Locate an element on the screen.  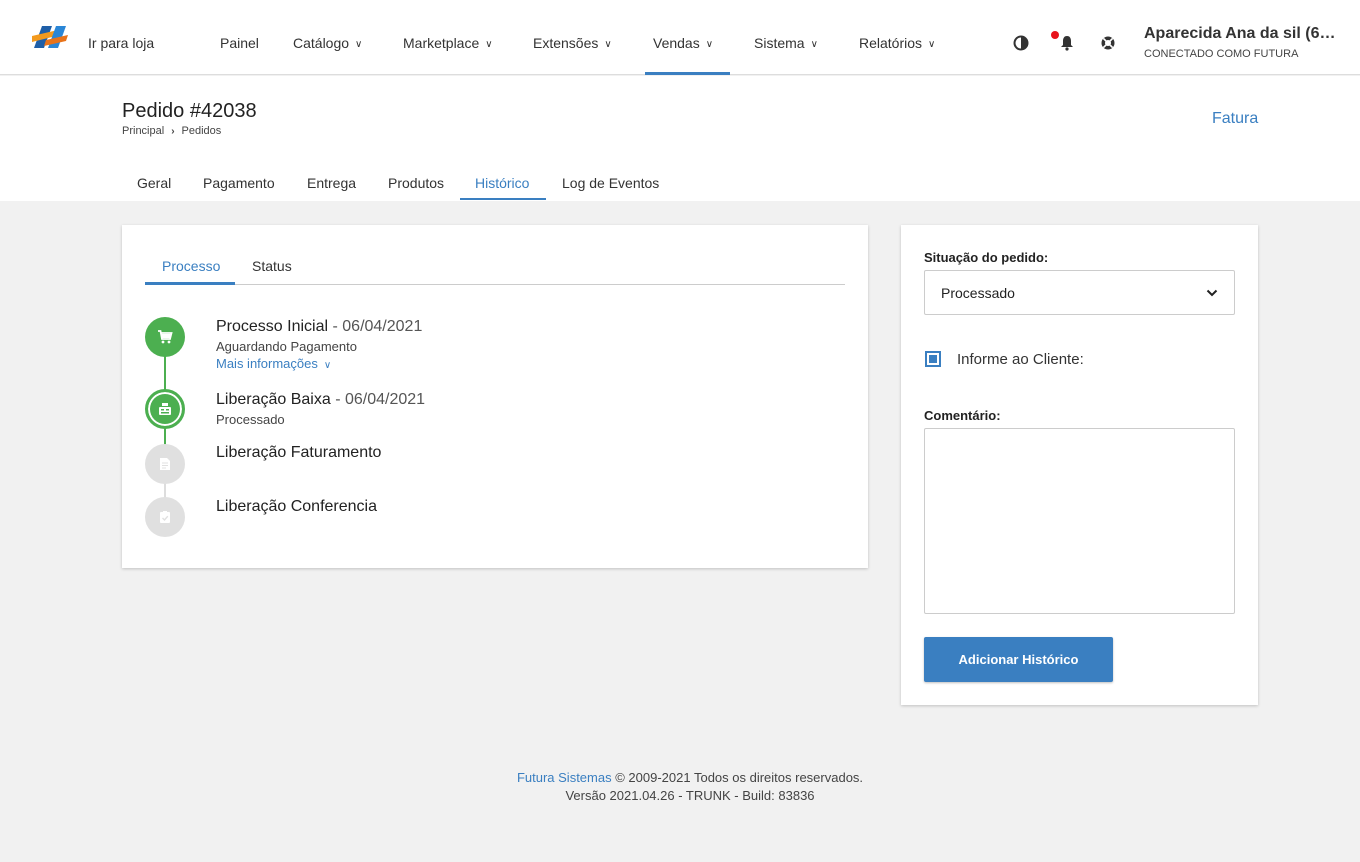
breadcrumb: Principal › Pedidos is located at coordinates (171, 131).